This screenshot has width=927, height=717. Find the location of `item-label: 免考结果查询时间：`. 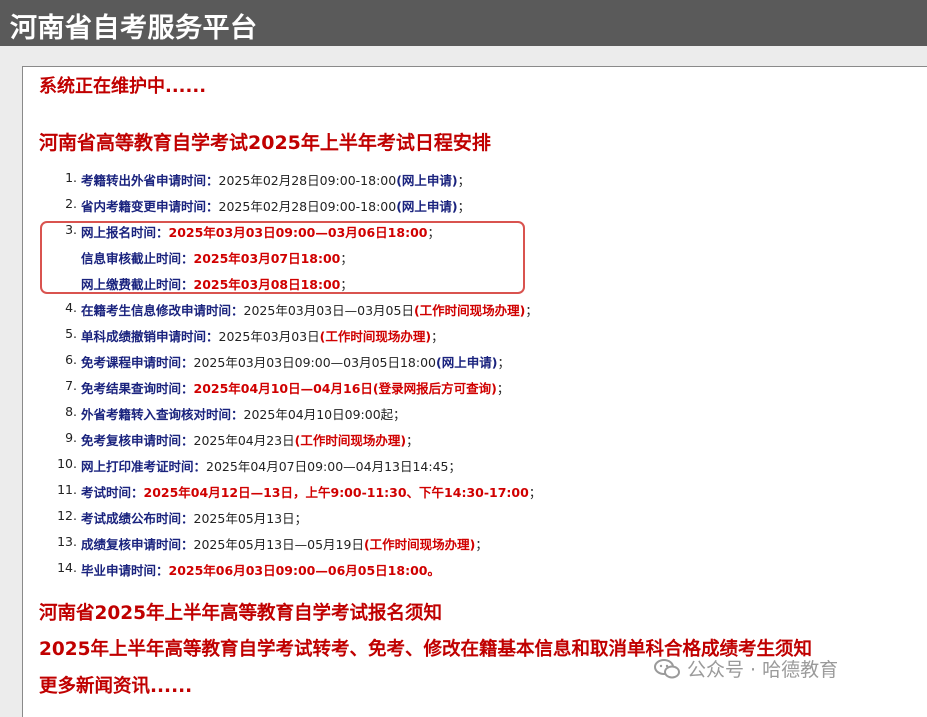

item-label: 免考结果查询时间： is located at coordinates (137, 388).